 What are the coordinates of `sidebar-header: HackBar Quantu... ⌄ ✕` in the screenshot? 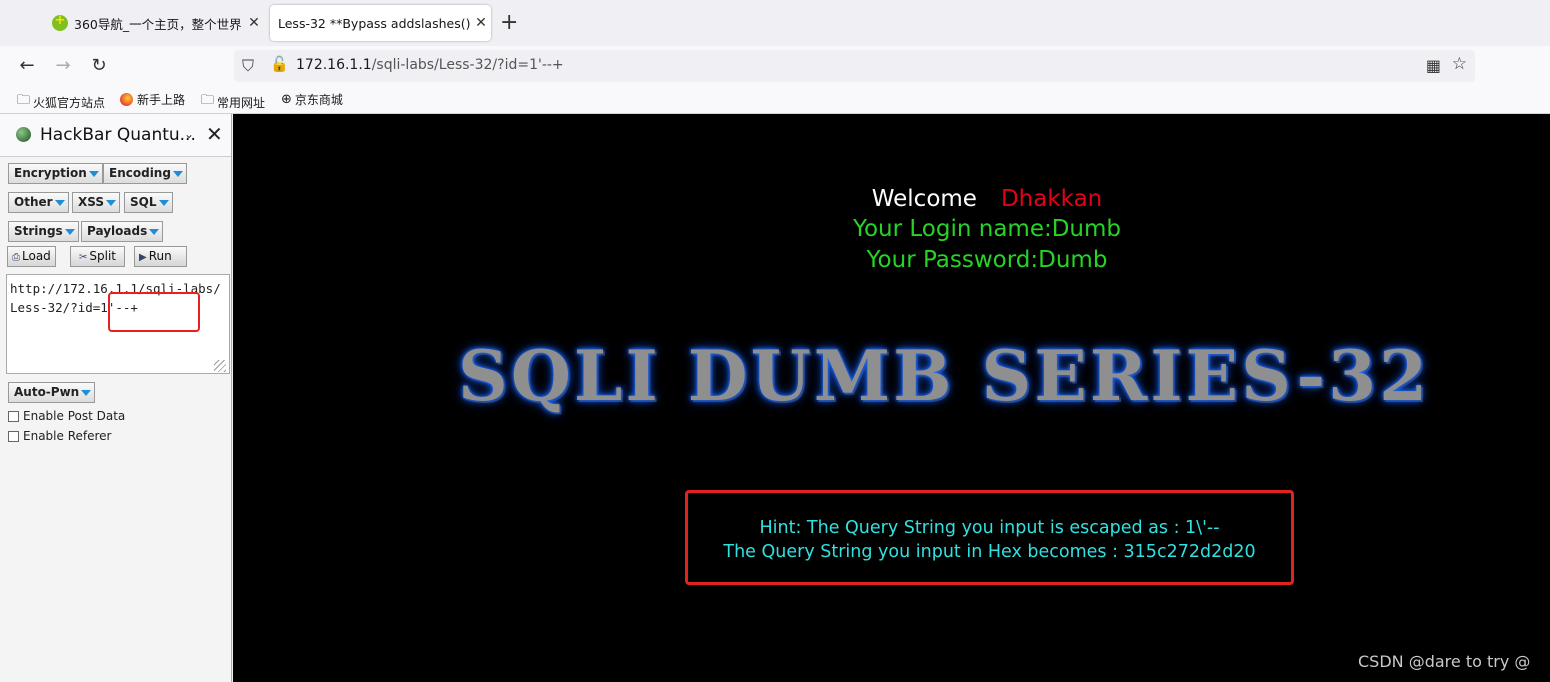 It's located at (115, 135).